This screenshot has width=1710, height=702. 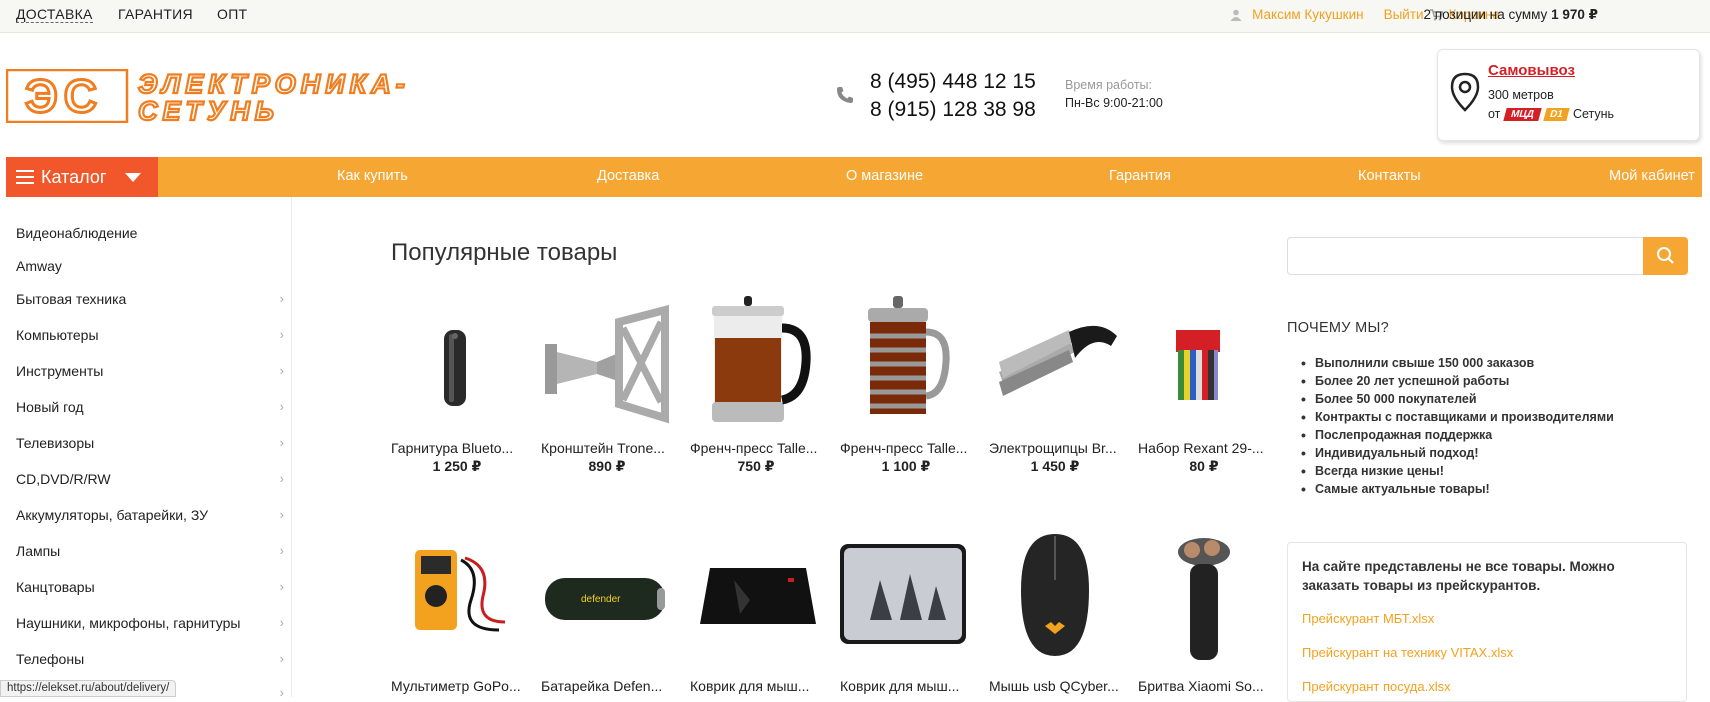 What do you see at coordinates (884, 176) in the screenshot?
I see `nav-about: О магазине` at bounding box center [884, 176].